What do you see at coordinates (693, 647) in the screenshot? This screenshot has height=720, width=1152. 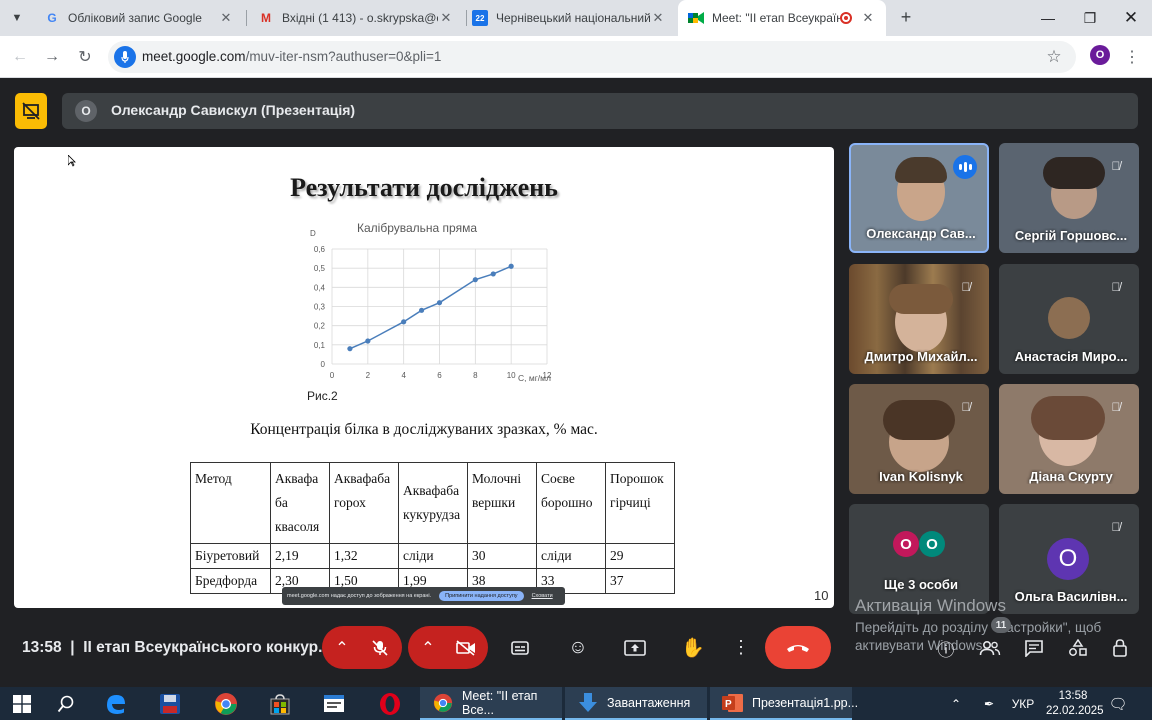 I see `raise-hand-icon: ✋` at bounding box center [693, 647].